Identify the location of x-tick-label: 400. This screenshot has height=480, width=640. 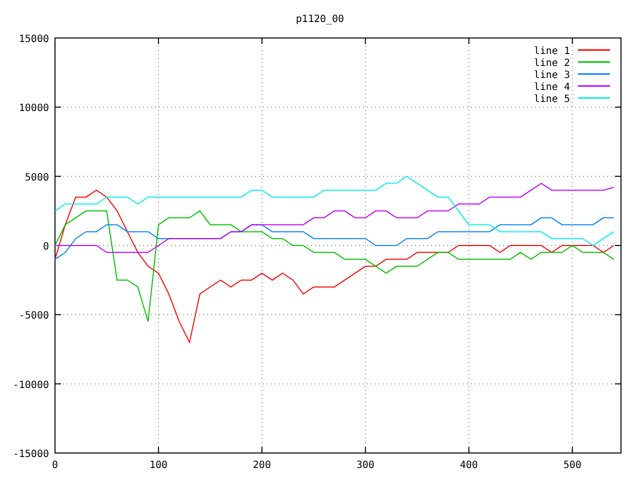
(469, 465).